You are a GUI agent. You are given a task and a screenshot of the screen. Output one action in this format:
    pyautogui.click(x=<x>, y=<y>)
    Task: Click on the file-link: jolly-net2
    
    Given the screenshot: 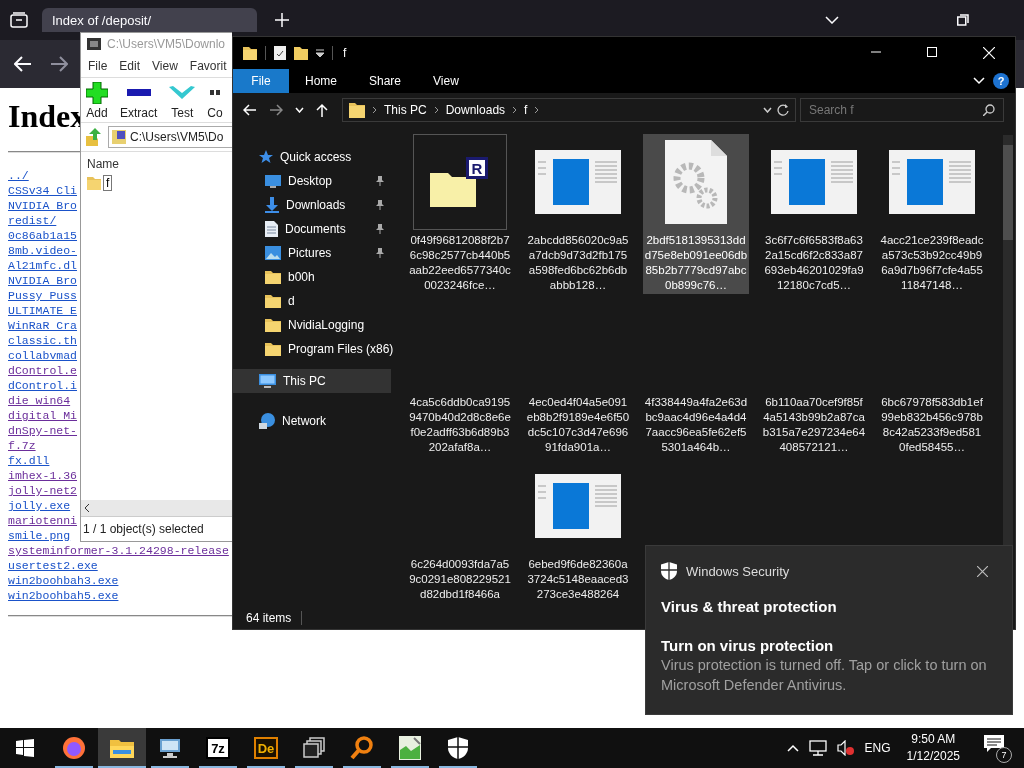 What is the action you would take?
    pyautogui.click(x=42, y=490)
    